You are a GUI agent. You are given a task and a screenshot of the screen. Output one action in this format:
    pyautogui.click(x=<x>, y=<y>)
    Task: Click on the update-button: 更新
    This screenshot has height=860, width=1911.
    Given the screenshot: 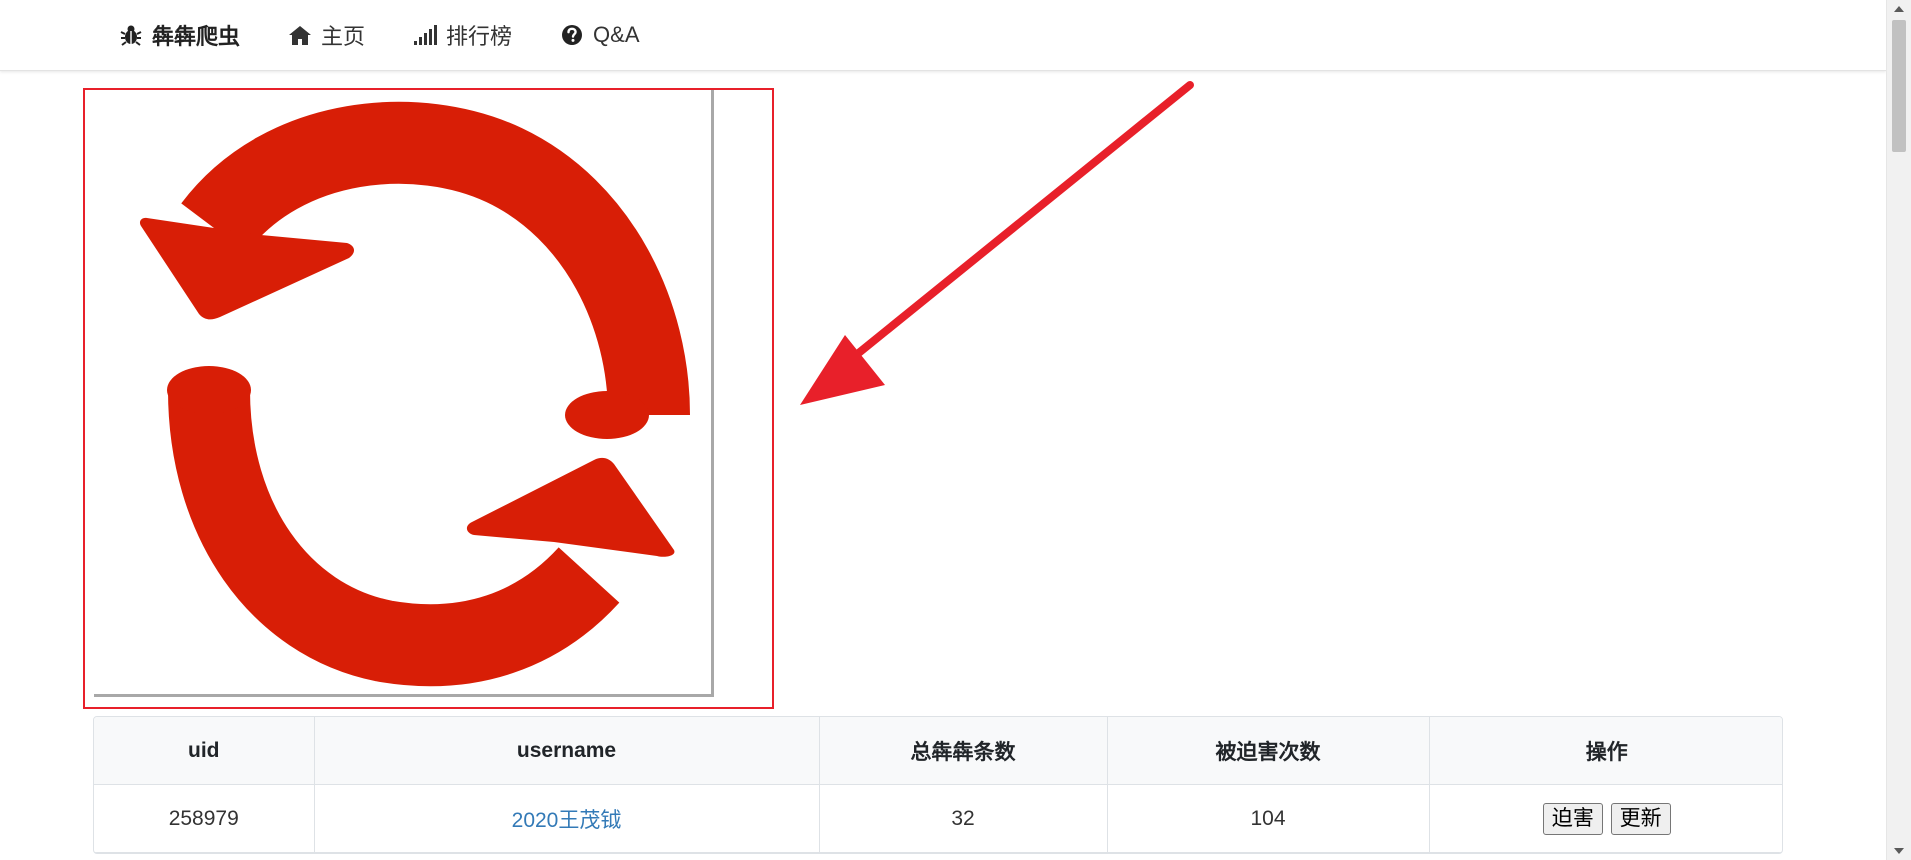 What is the action you would take?
    pyautogui.click(x=1640, y=818)
    